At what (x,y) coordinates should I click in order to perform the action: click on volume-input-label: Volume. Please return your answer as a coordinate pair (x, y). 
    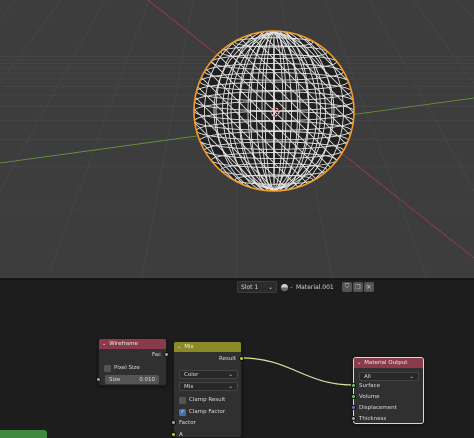
    Looking at the image, I should click on (369, 397).